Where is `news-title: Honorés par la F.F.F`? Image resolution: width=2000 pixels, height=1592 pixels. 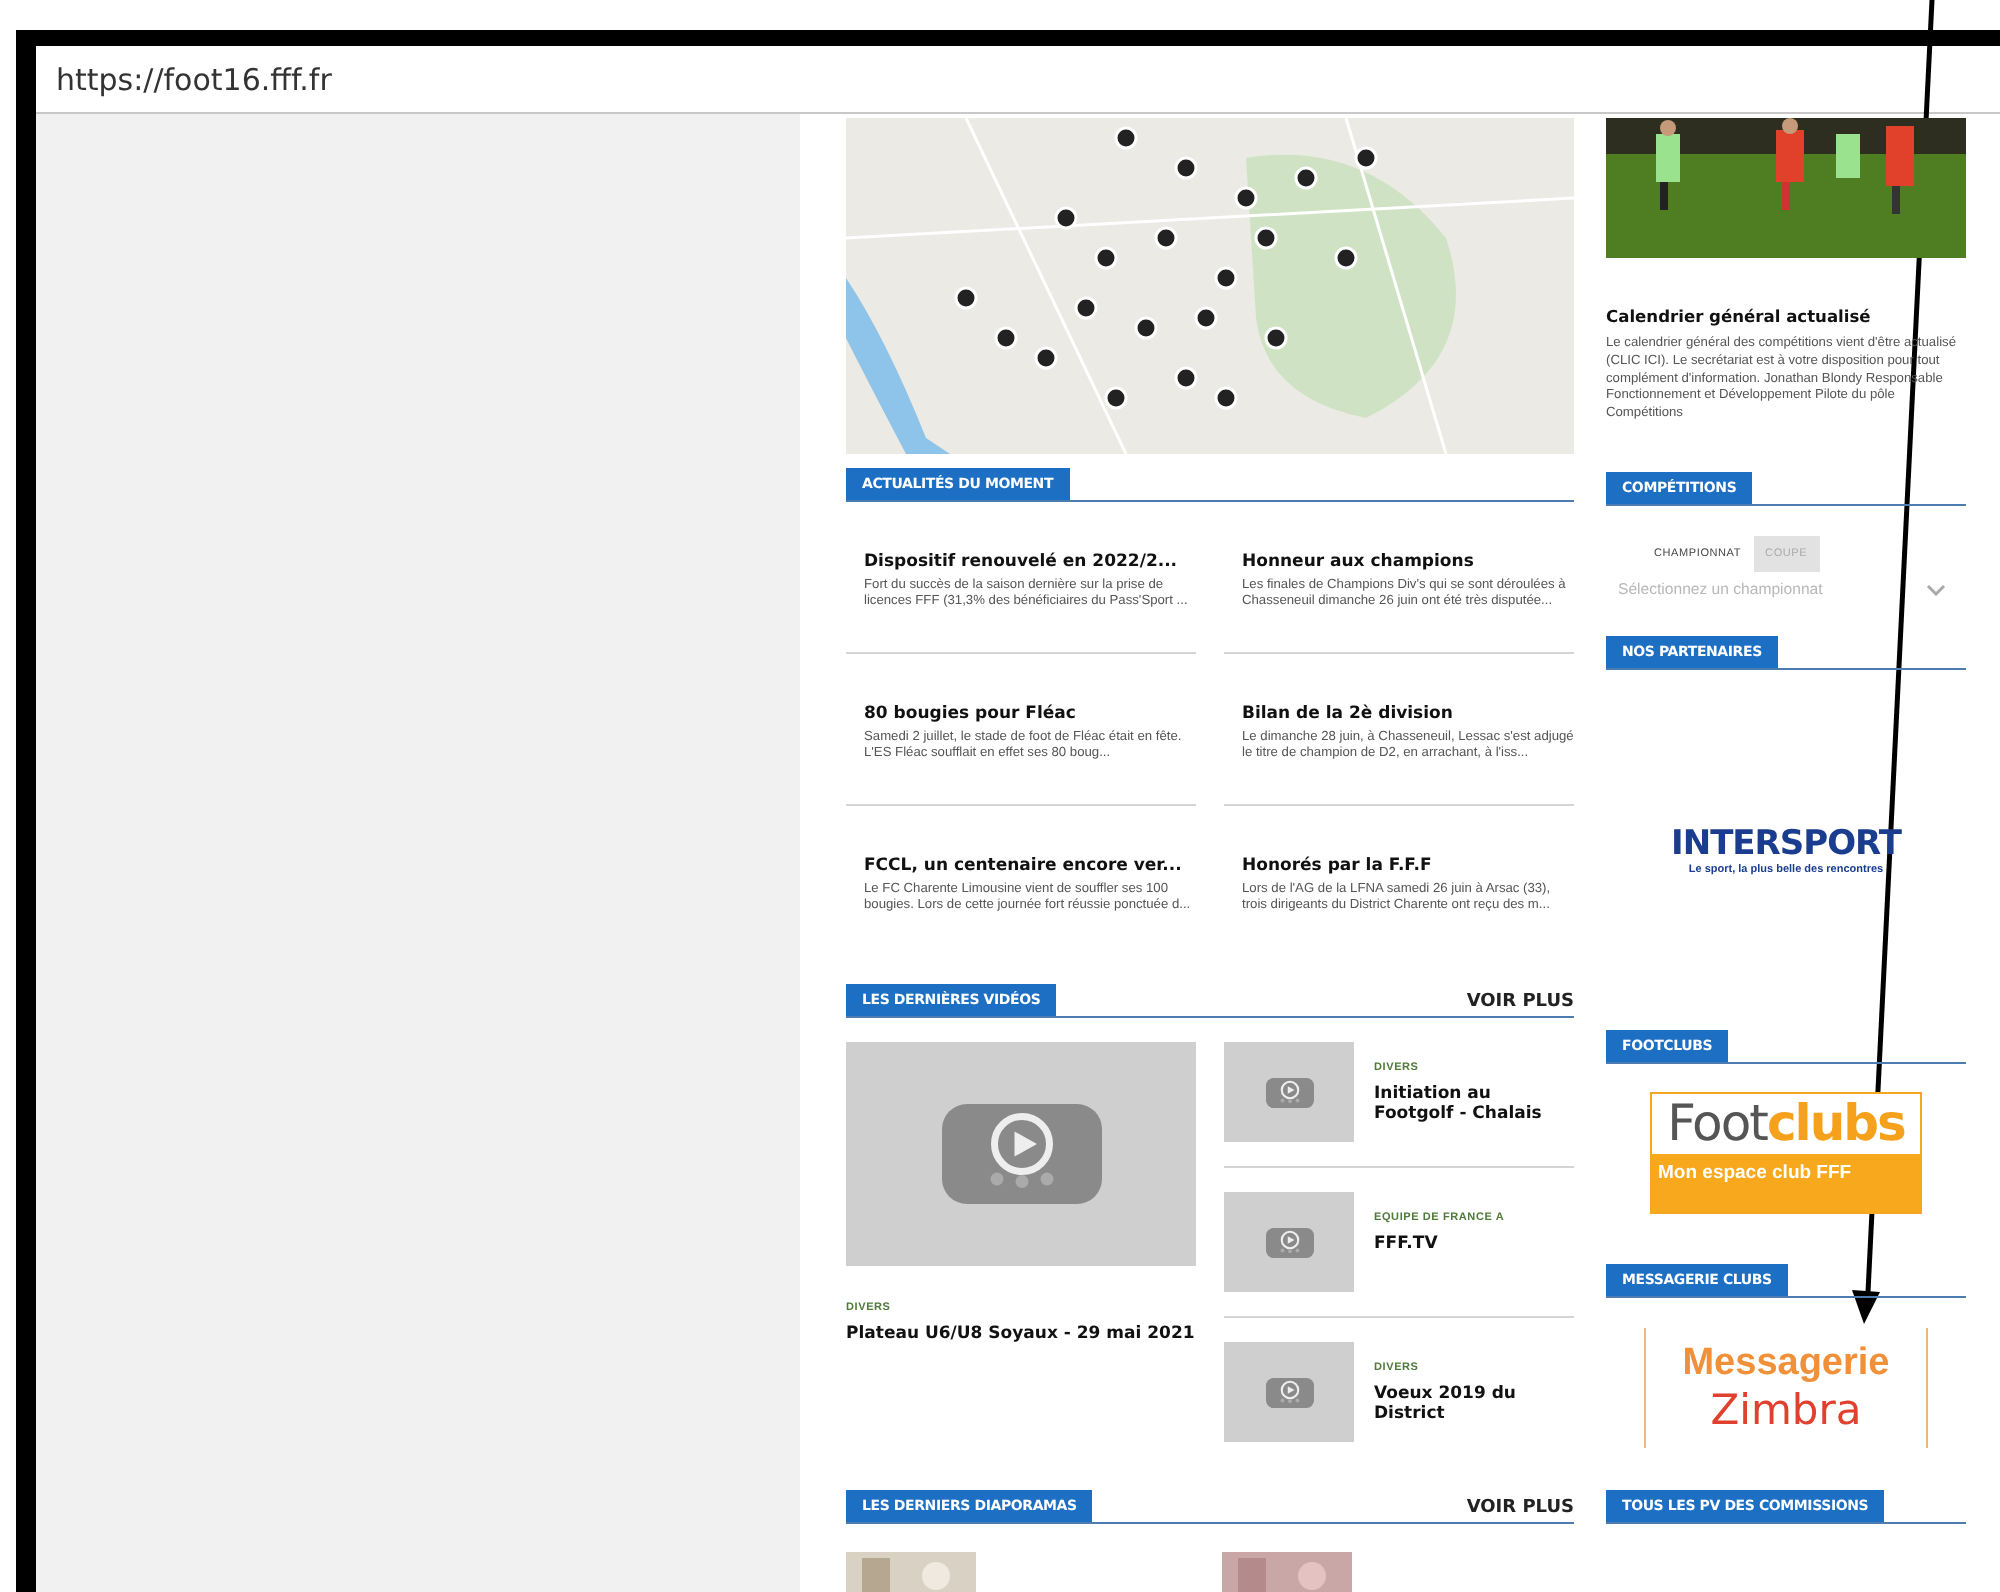 news-title: Honorés par la F.F.F is located at coordinates (1408, 866).